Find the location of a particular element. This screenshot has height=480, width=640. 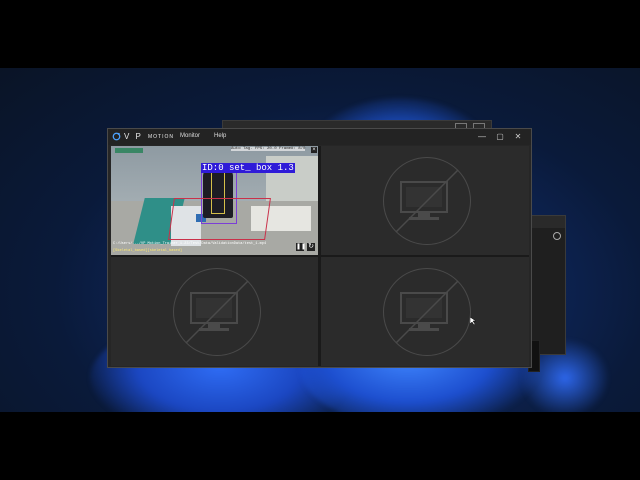

close-button: ✕ is located at coordinates (518, 136).